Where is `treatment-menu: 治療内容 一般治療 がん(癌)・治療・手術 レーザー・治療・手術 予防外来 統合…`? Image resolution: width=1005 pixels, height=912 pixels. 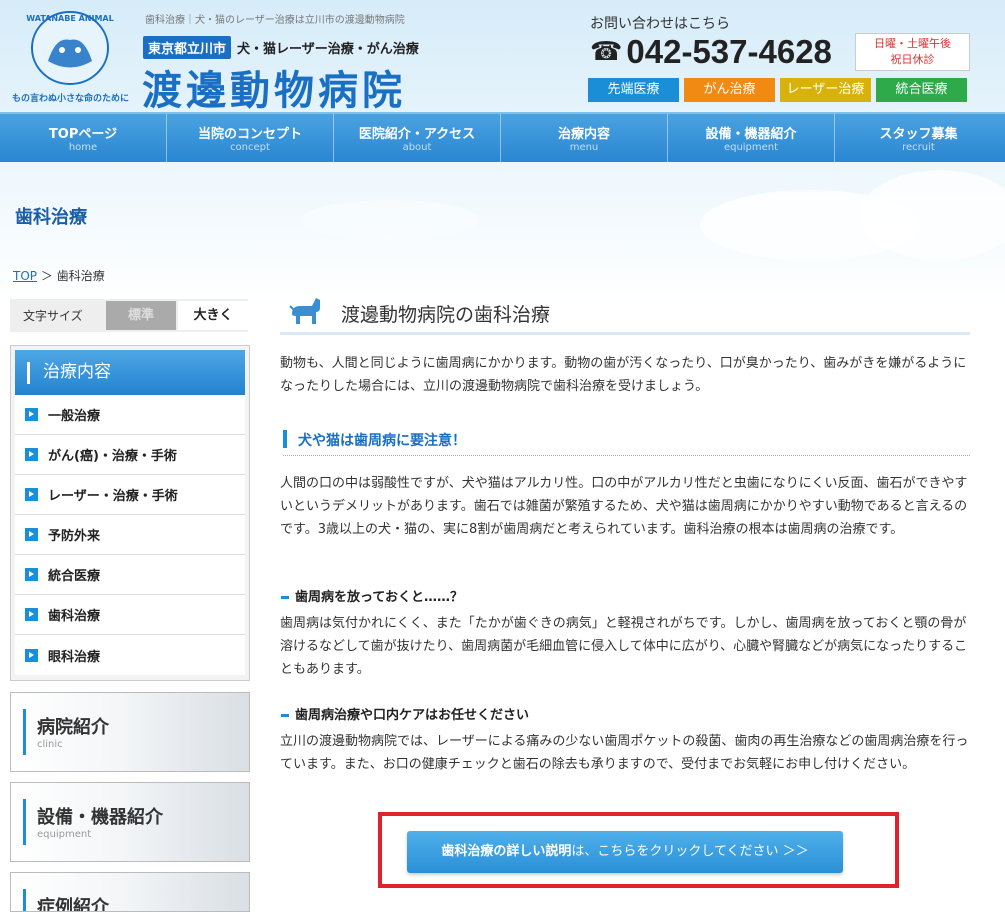
treatment-menu: 治療内容 一般治療 がん(癌)・治療・手術 レーザー・治療・手術 予防外来 統合… is located at coordinates (130, 513).